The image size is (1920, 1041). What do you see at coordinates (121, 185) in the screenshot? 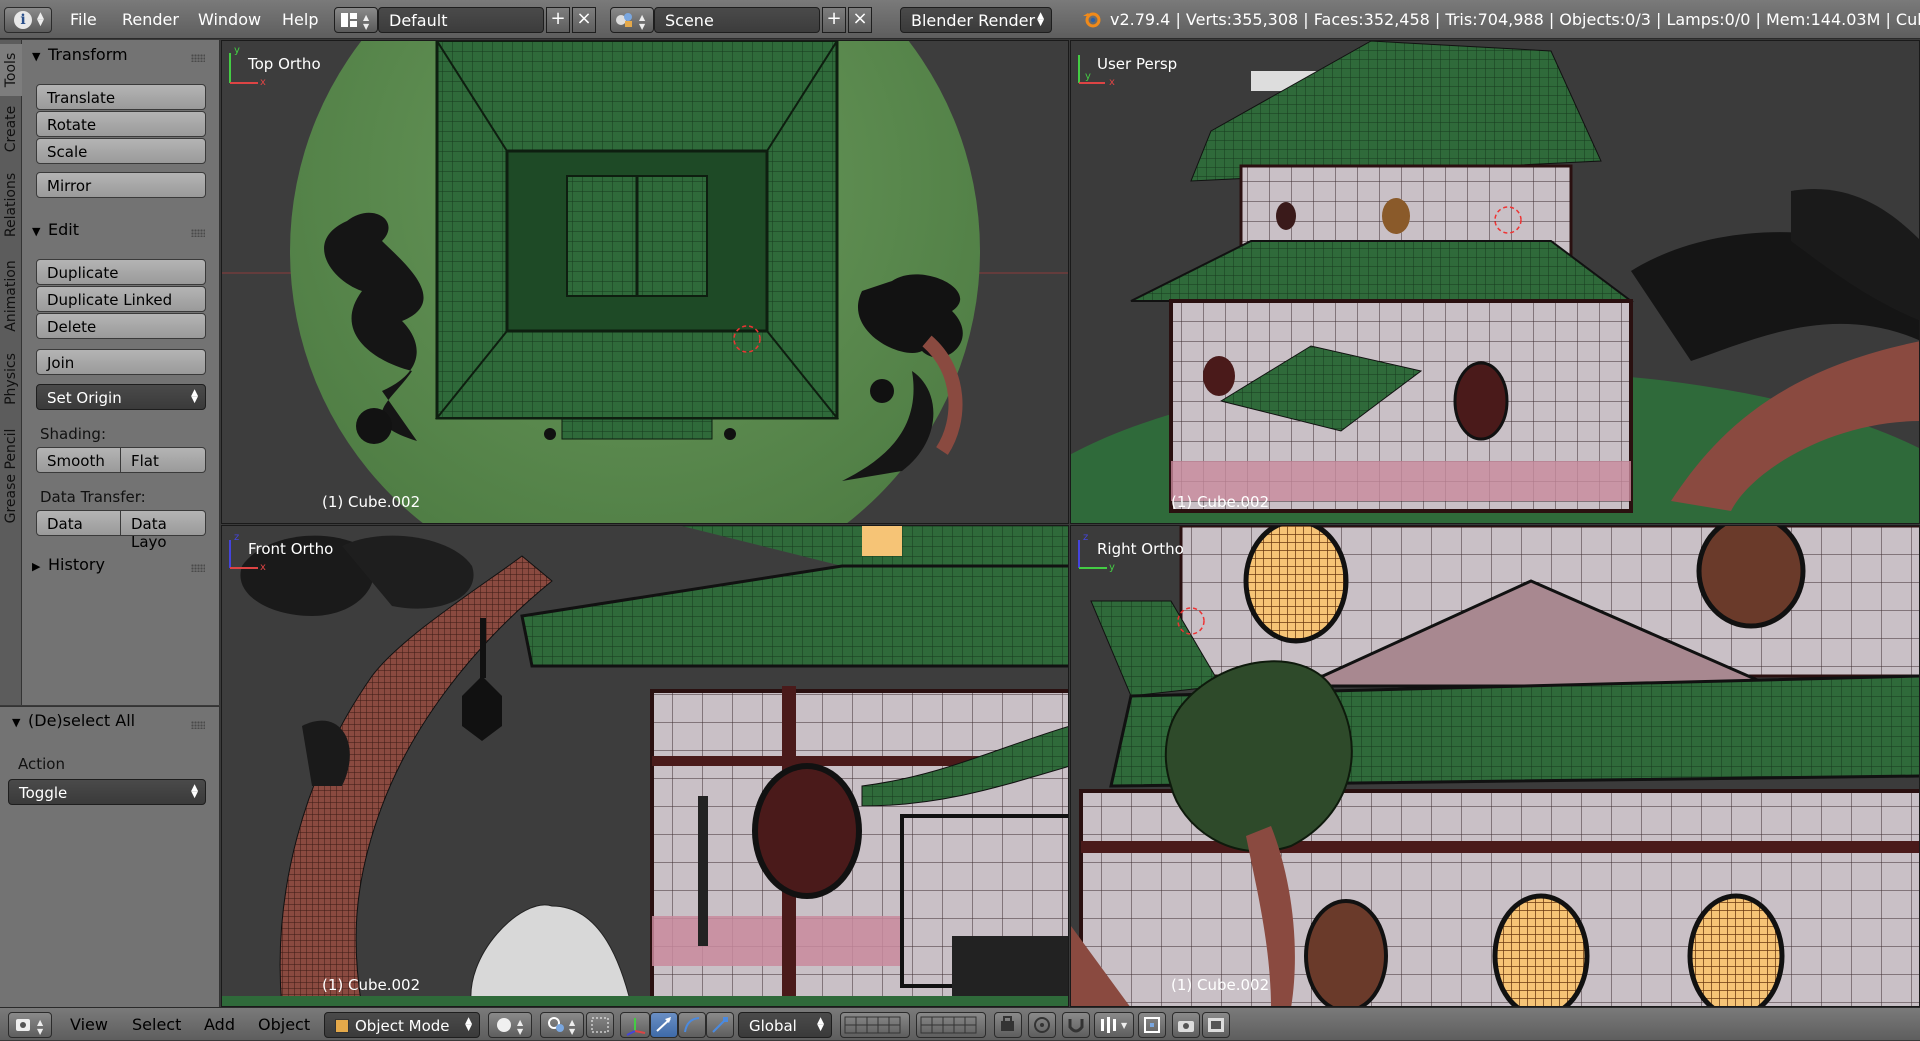
I see `mirror-button: Mirror` at bounding box center [121, 185].